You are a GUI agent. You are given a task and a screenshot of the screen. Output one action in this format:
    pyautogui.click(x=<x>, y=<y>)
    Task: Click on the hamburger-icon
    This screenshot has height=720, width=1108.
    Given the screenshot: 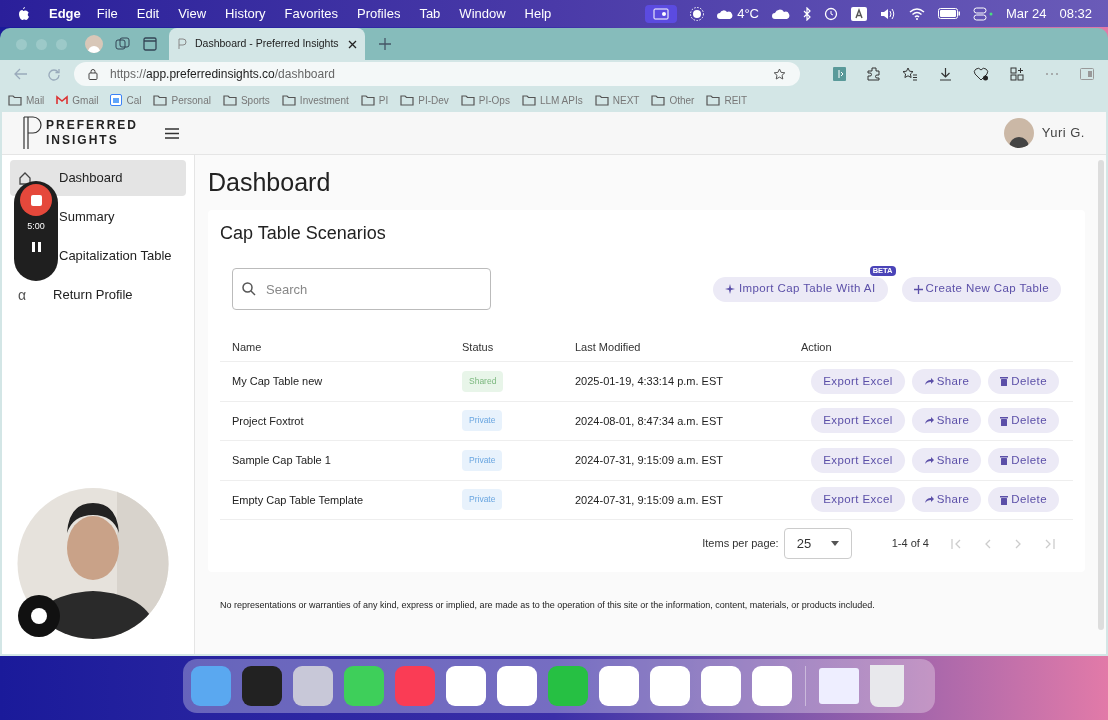 What is the action you would take?
    pyautogui.click(x=172, y=133)
    